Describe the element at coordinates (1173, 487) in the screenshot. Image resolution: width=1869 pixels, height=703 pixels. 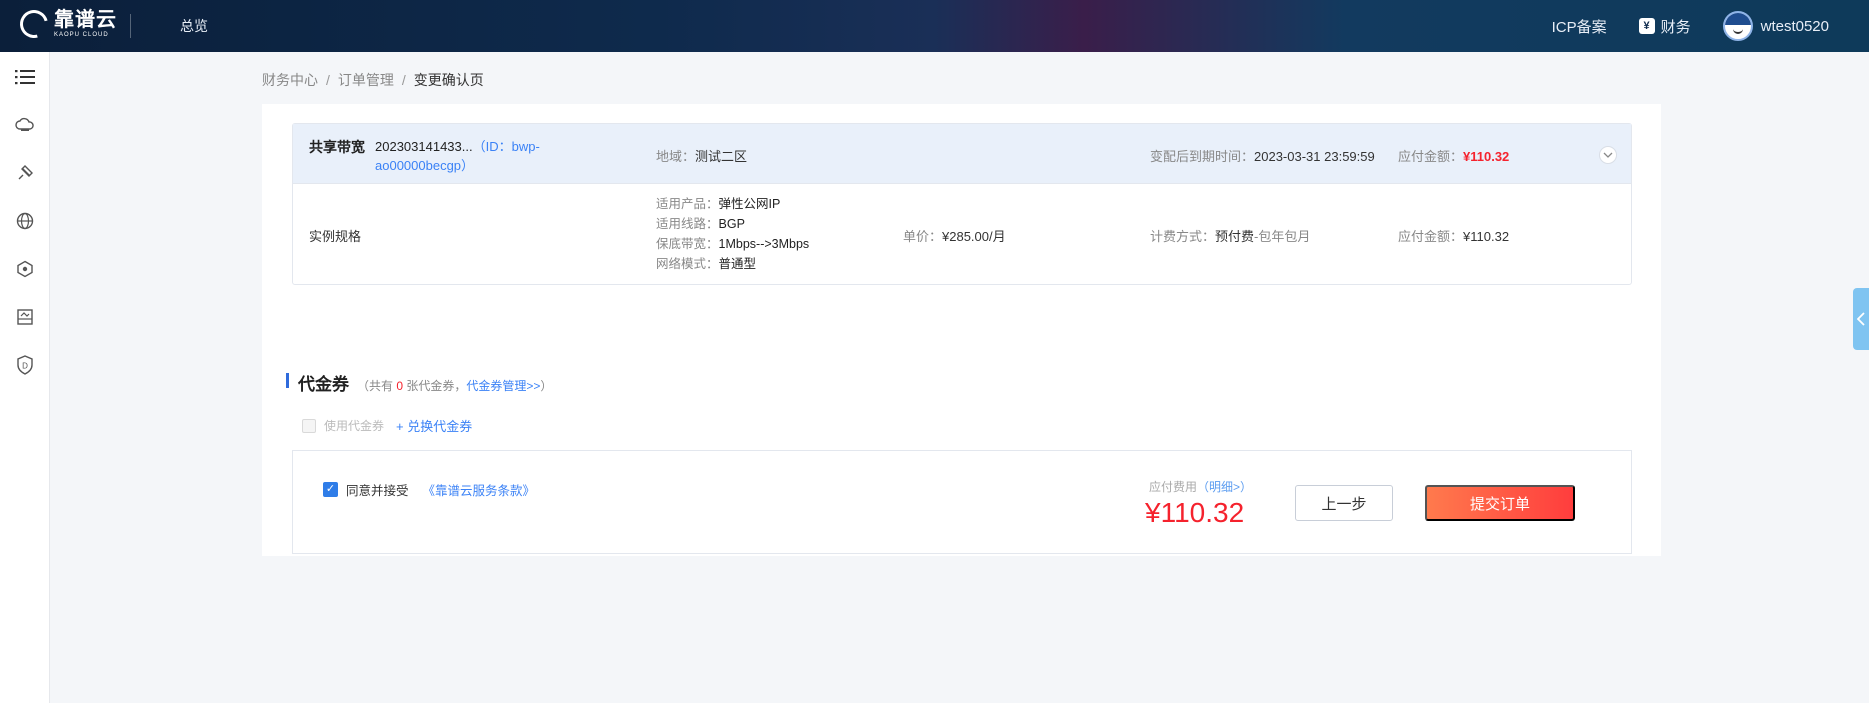
I see `fee-label: 应付费用` at that location.